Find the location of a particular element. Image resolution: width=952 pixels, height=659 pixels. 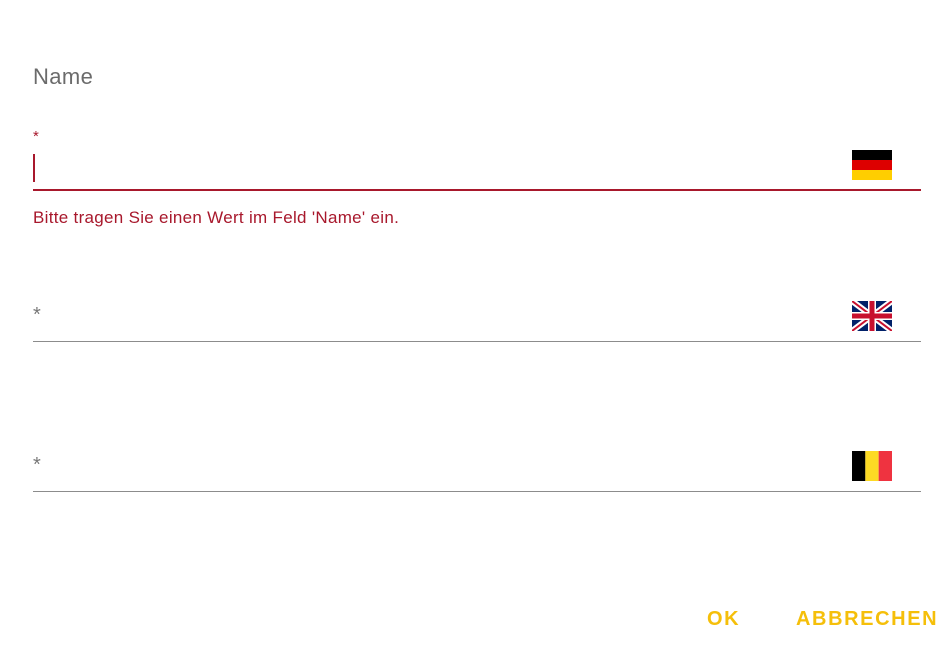

required-marker: * is located at coordinates (36, 136).